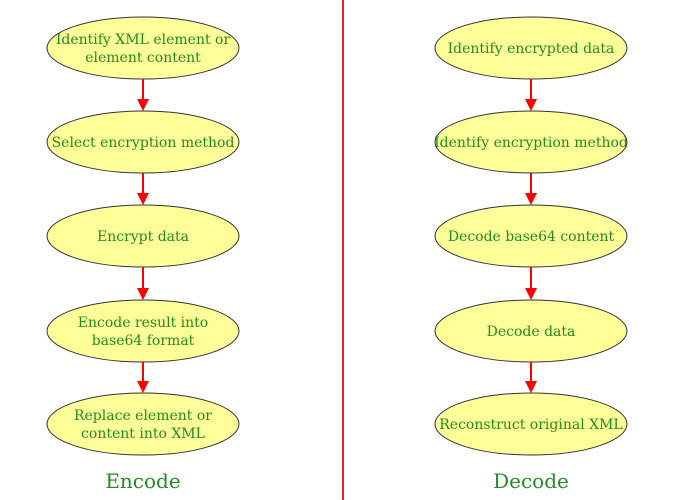 This screenshot has width=688, height=500. I want to click on step-label: base64 format, so click(143, 341).